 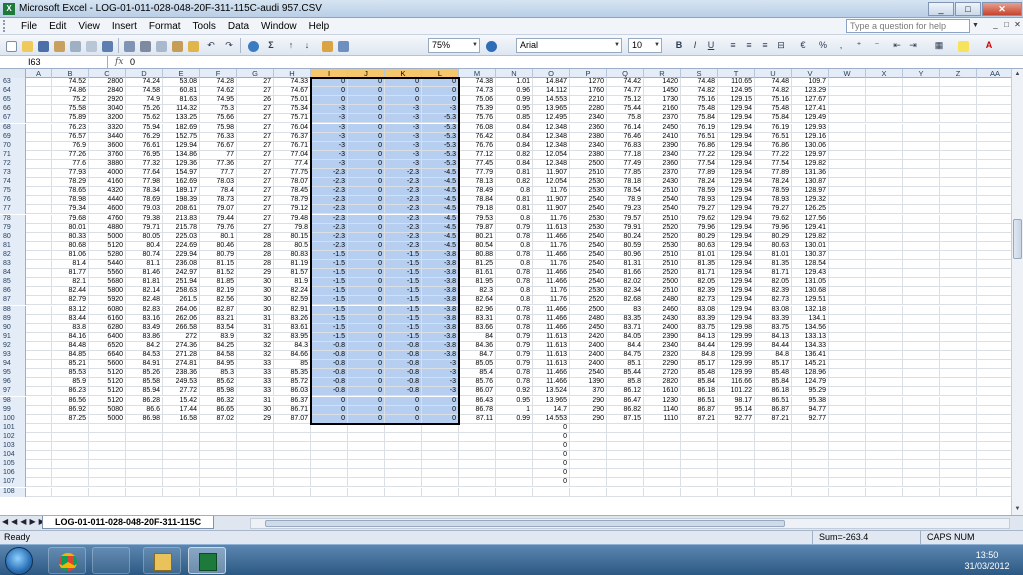 What do you see at coordinates (662, 355) in the screenshot?
I see `cell: 2320` at bounding box center [662, 355].